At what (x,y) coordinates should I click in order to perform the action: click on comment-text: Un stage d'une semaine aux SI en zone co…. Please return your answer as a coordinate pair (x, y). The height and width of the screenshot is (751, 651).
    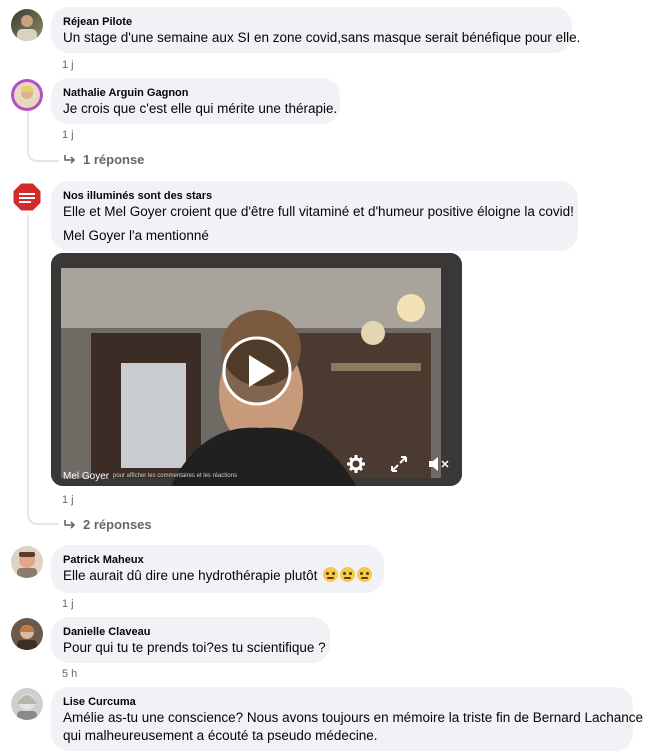
    Looking at the image, I should click on (322, 37).